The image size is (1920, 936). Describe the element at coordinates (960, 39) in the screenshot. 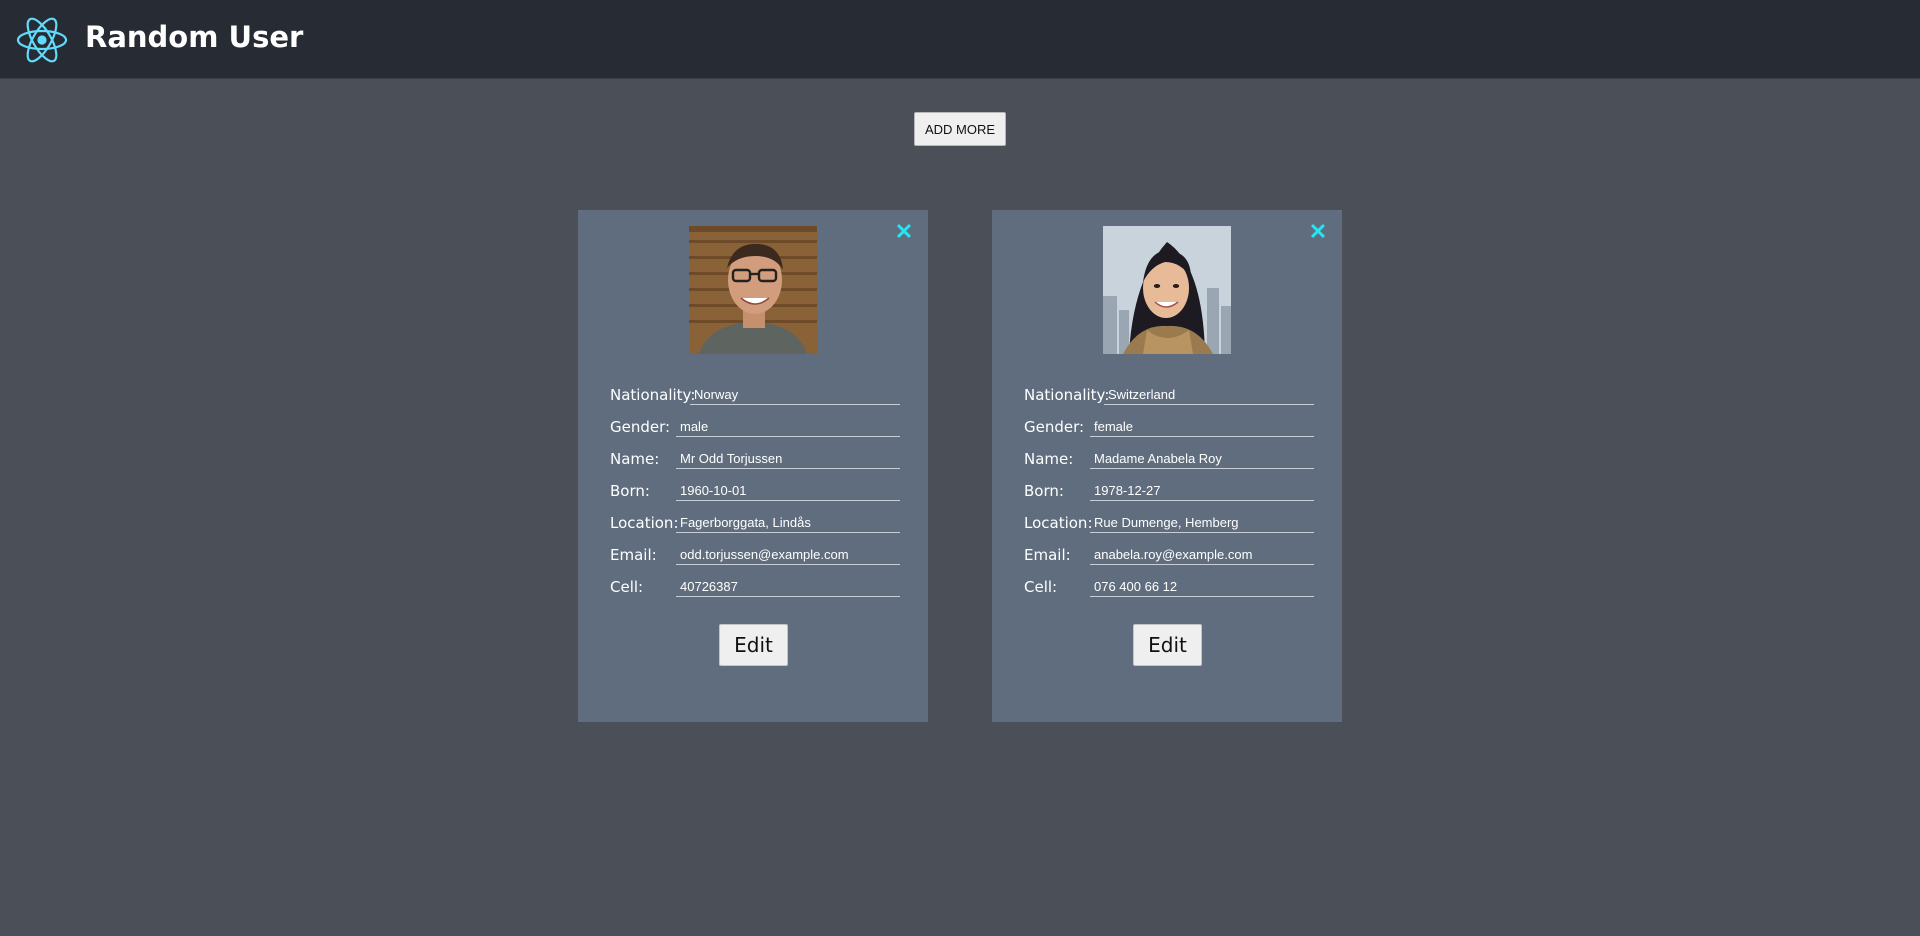

I see `app-header: Random User` at that location.